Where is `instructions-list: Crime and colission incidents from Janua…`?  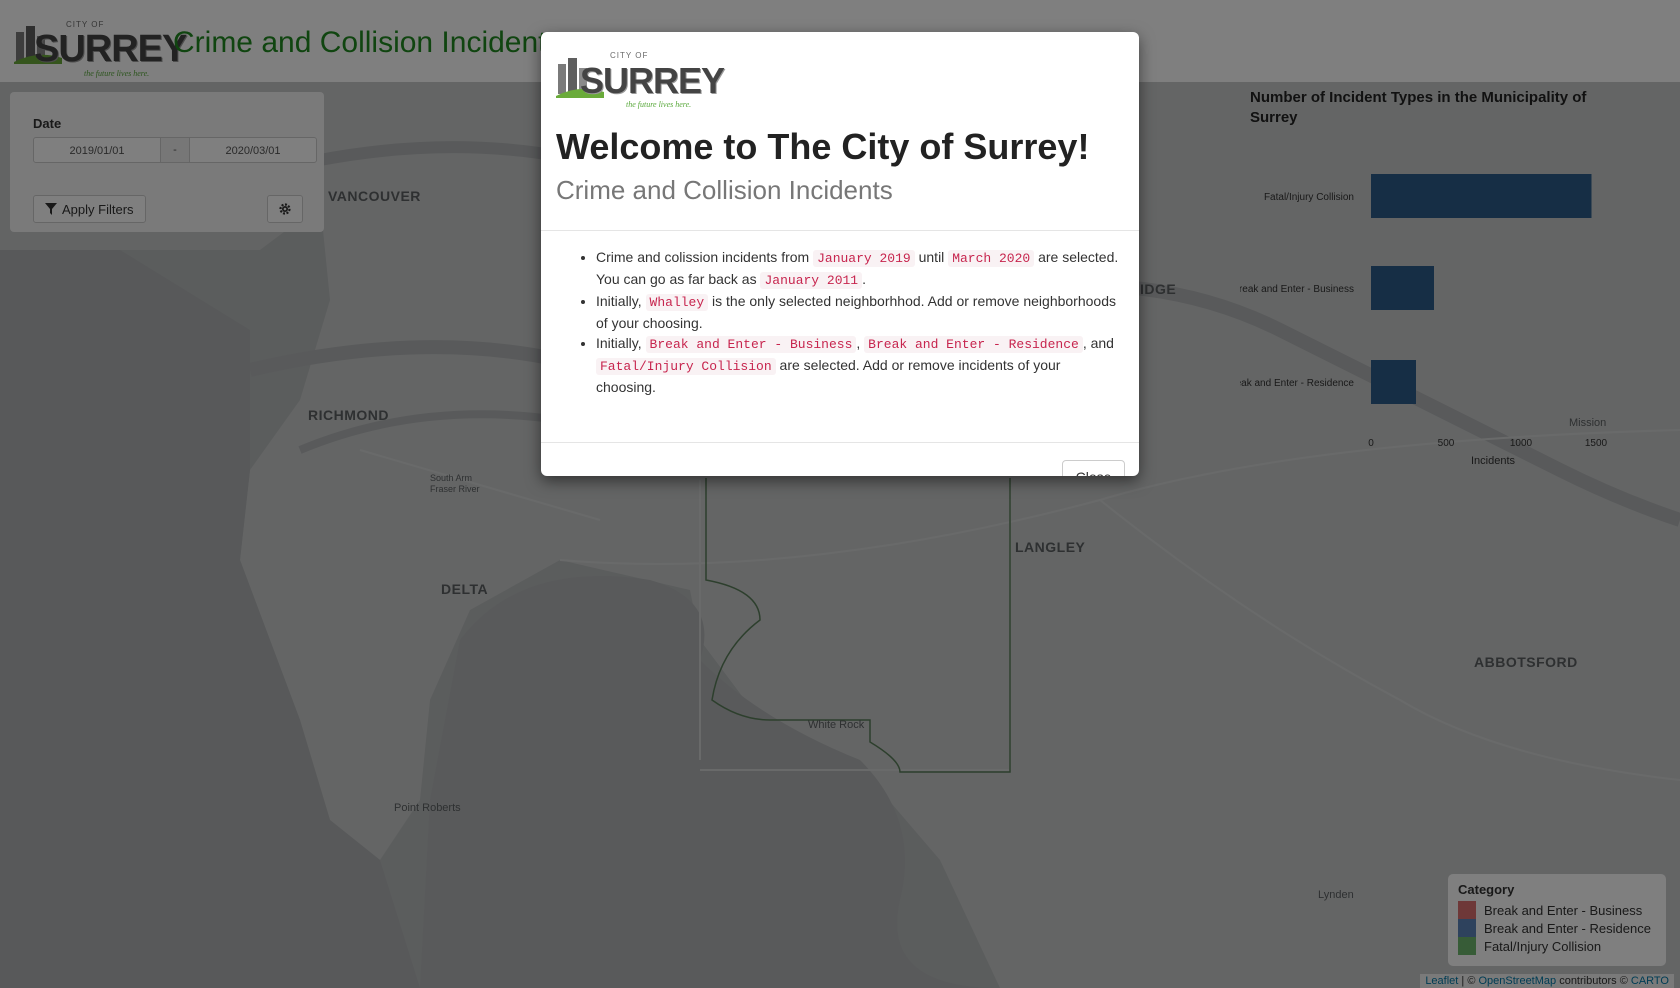 instructions-list: Crime and colission incidents from Janua… is located at coordinates (860, 322).